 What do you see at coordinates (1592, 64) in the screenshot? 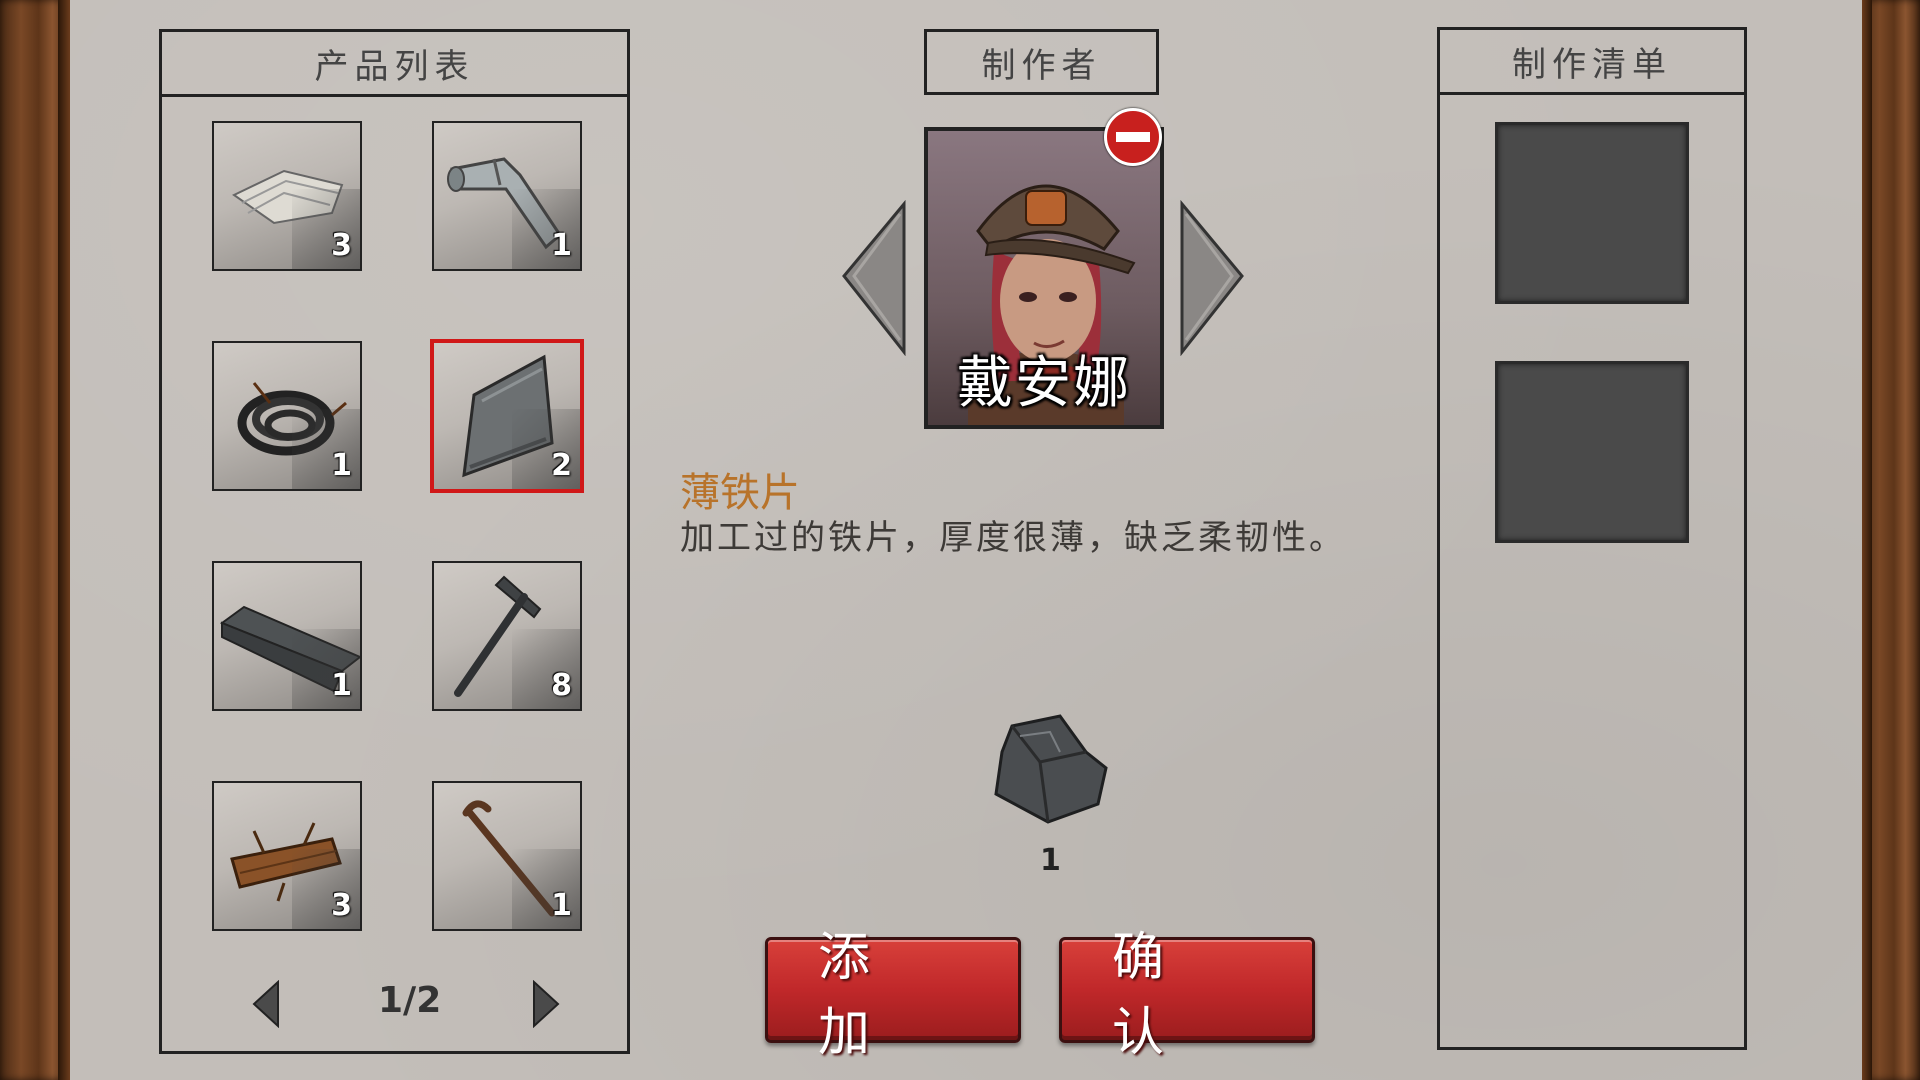
I see `craft-list-title: 制作清单` at bounding box center [1592, 64].